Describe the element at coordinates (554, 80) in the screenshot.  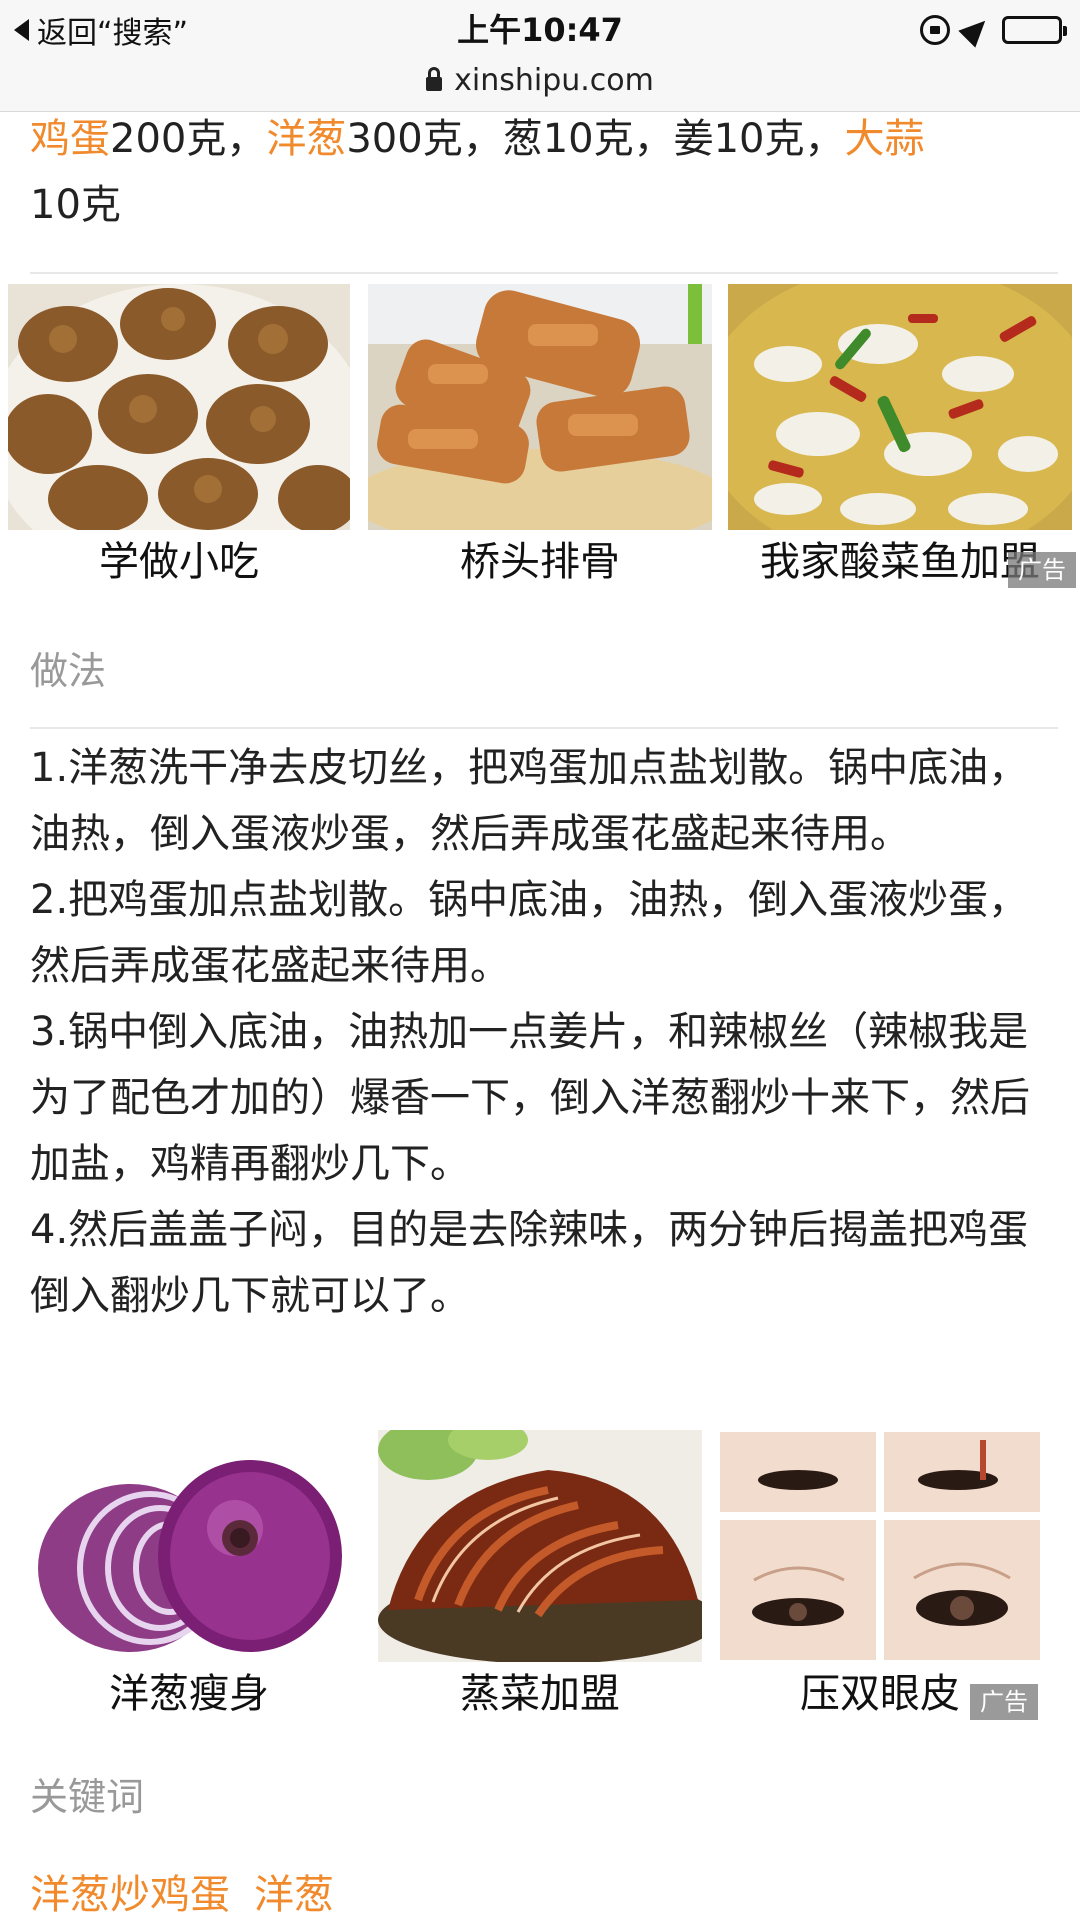
I see `url-domain: xinshipu.com` at that location.